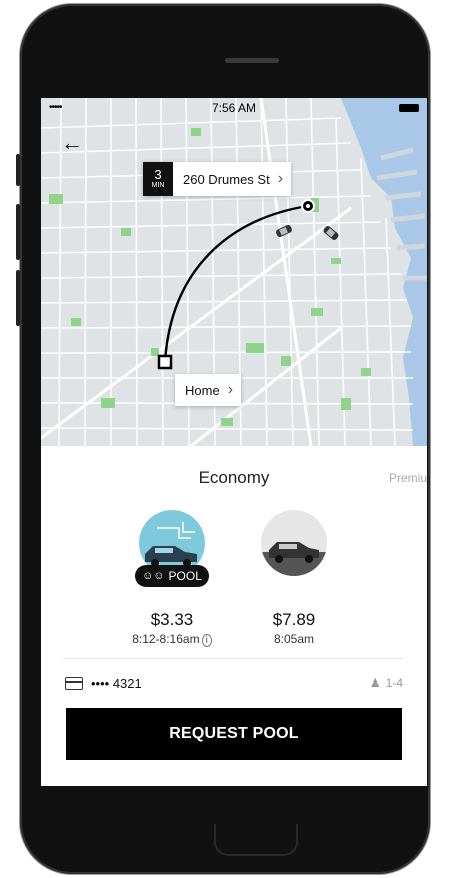 This screenshot has height=878, width=450. I want to click on pickup-label: Home, so click(202, 390).